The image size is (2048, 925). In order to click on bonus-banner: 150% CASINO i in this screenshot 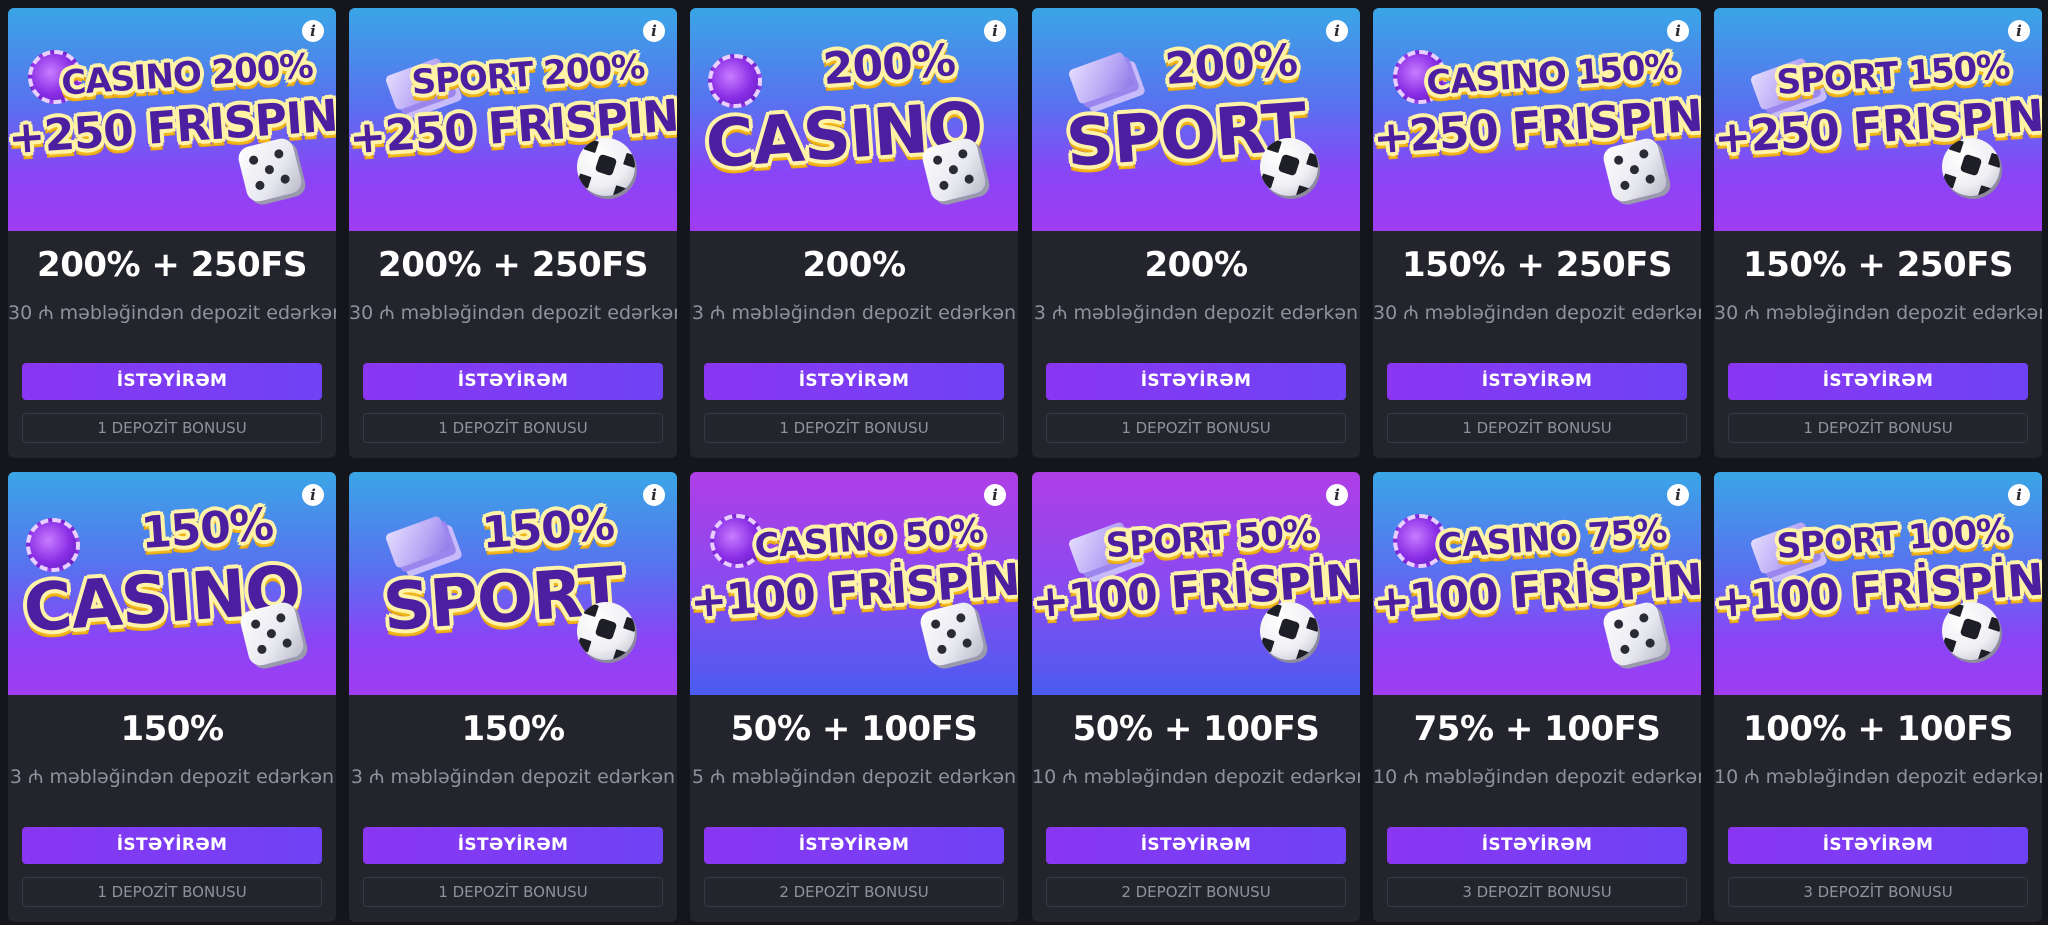, I will do `click(172, 583)`.